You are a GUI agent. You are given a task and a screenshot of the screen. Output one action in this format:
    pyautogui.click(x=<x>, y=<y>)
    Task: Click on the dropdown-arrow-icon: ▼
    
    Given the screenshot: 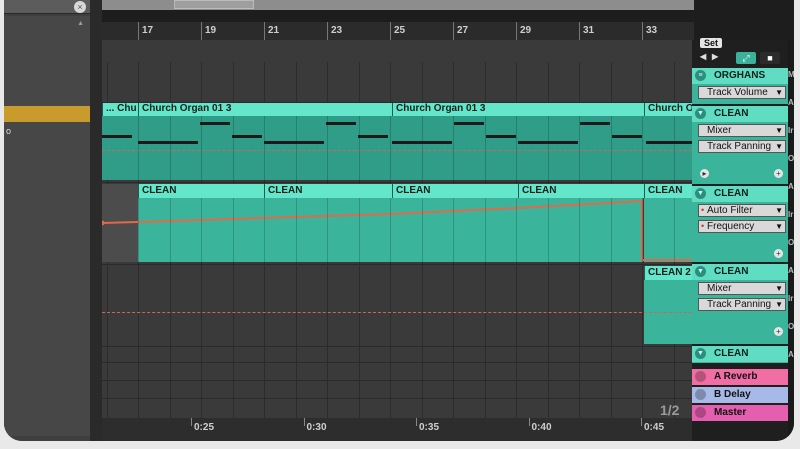 What is the action you would take?
    pyautogui.click(x=779, y=130)
    